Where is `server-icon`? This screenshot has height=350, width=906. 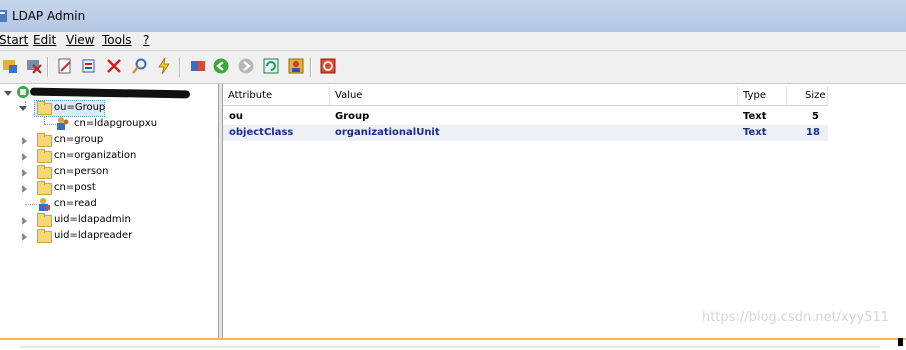 server-icon is located at coordinates (23, 92).